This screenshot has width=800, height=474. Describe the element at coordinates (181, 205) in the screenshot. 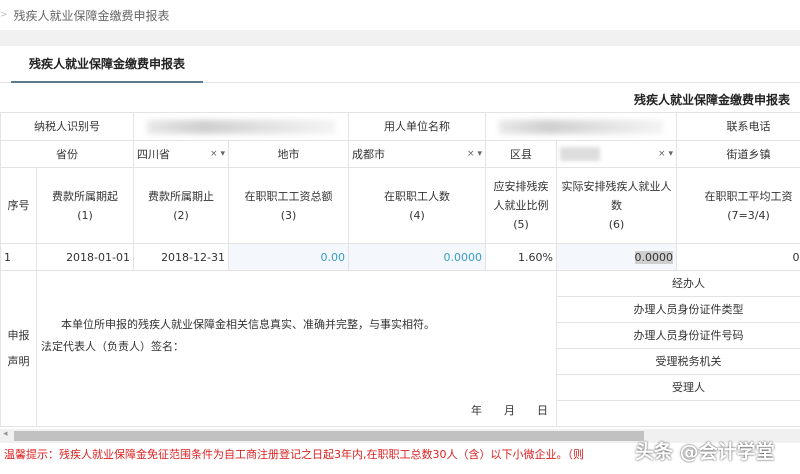

I see `column-header-end: 费款所属期止 (2)` at that location.